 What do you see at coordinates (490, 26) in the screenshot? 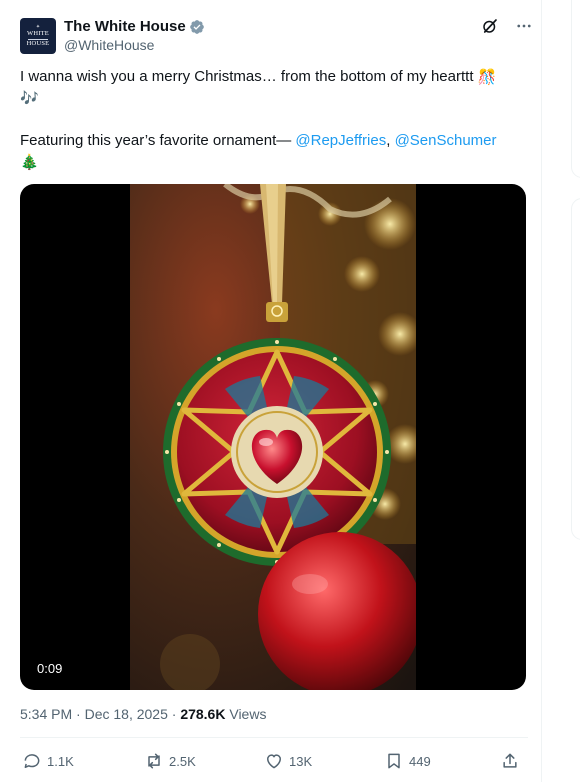
I see `grok-icon` at bounding box center [490, 26].